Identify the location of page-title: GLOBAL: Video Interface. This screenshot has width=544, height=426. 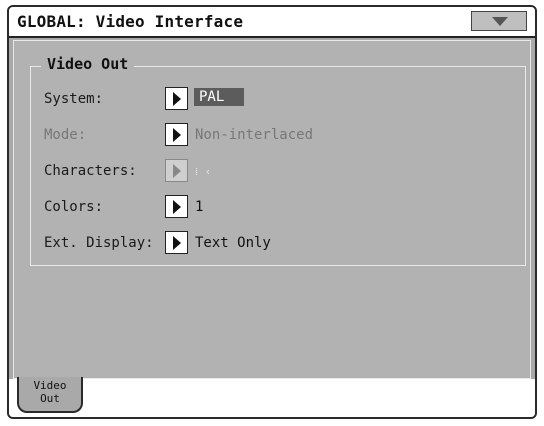
(130, 21).